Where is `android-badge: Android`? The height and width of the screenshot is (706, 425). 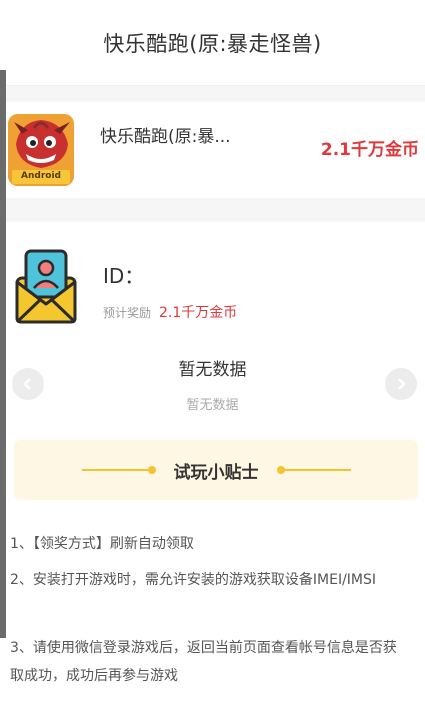
android-badge: Android is located at coordinates (41, 176).